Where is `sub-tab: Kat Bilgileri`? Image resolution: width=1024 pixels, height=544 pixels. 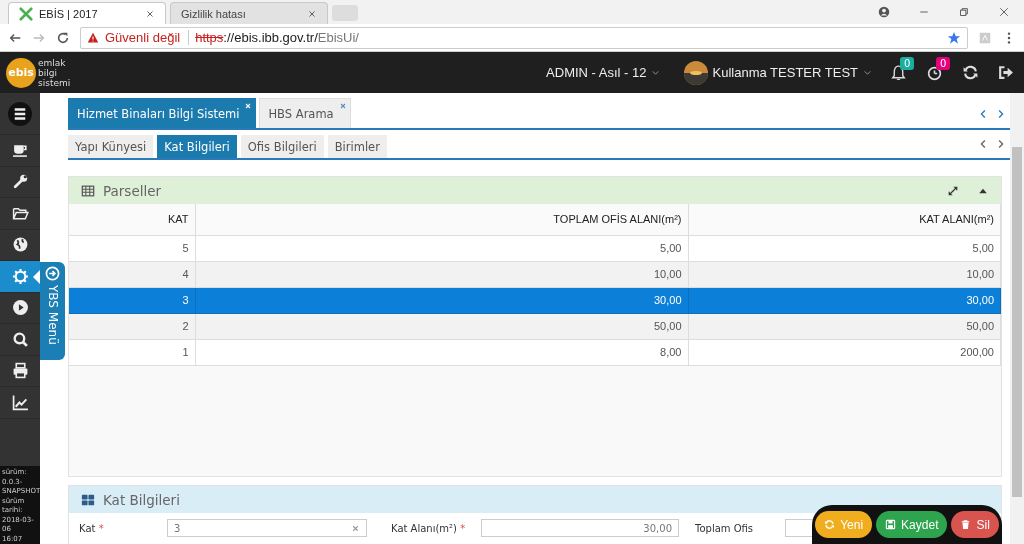 sub-tab: Kat Bilgileri is located at coordinates (197, 146).